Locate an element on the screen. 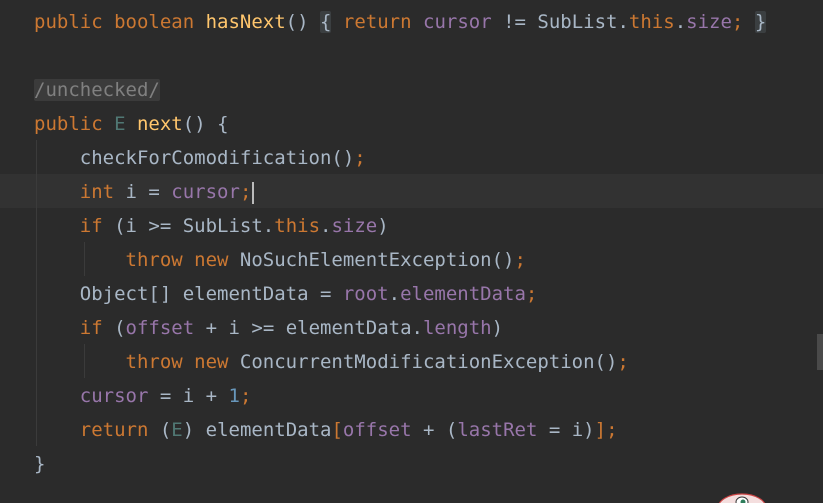 This screenshot has width=823, height=503. code-token: ) elementData is located at coordinates (257, 430).